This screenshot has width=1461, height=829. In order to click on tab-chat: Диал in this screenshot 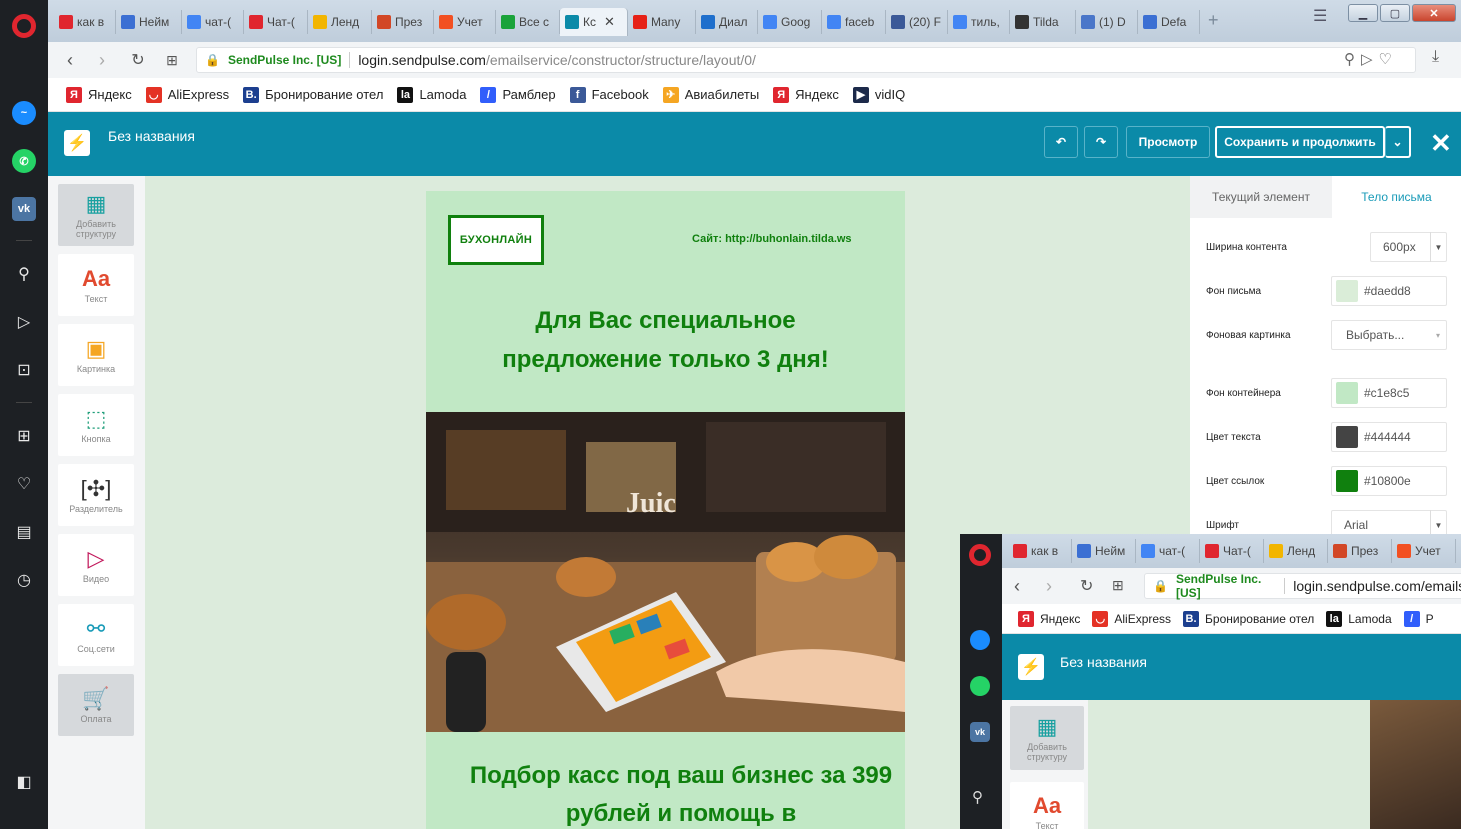, I will do `click(727, 22)`.